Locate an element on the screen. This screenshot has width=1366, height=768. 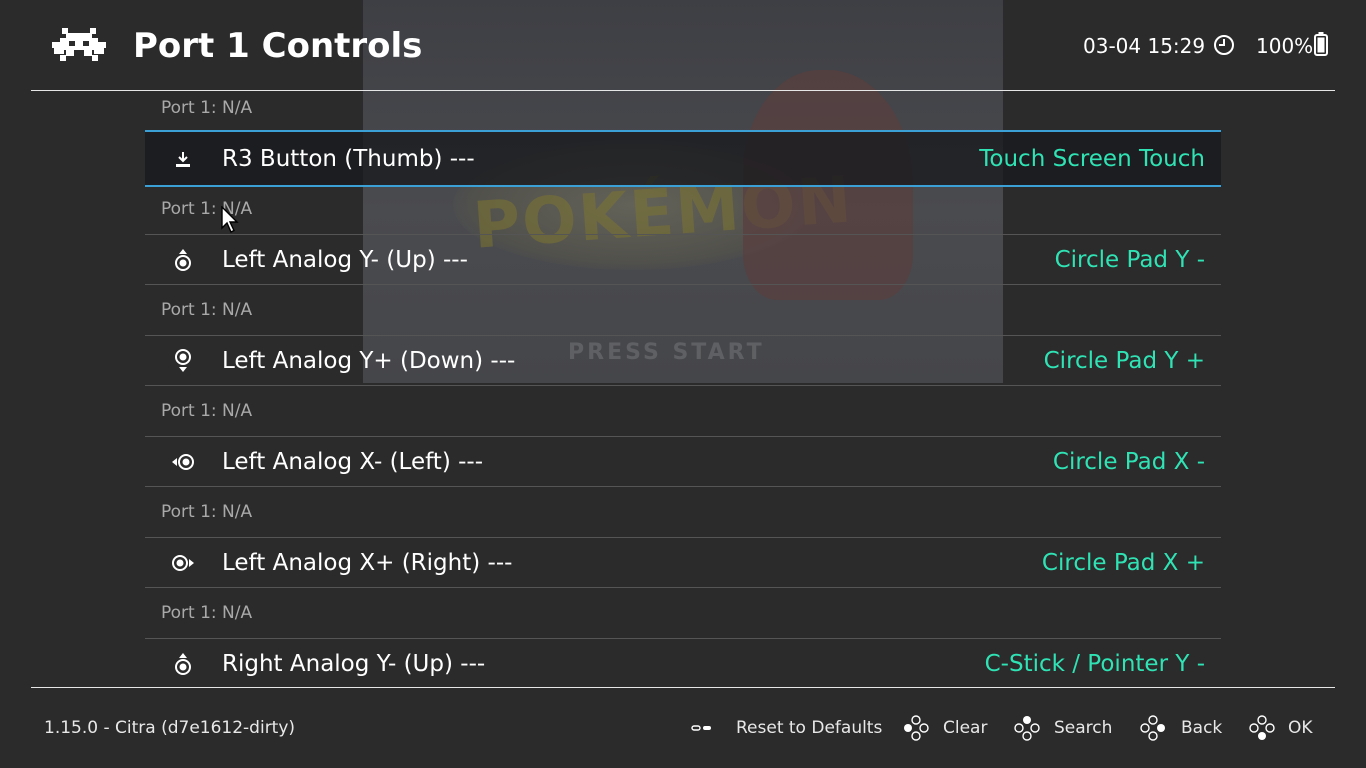
ok-button: OK is located at coordinates (1300, 728).